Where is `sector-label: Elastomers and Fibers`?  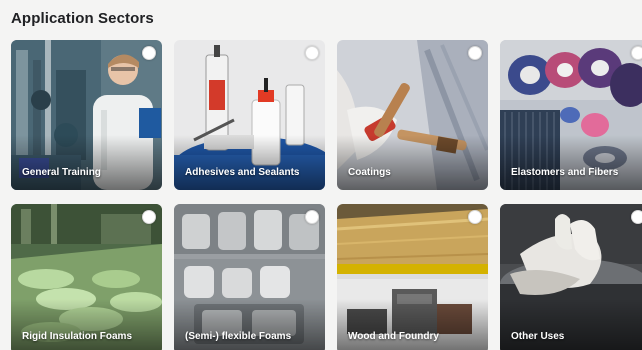
sector-label: Elastomers and Fibers is located at coordinates (565, 172).